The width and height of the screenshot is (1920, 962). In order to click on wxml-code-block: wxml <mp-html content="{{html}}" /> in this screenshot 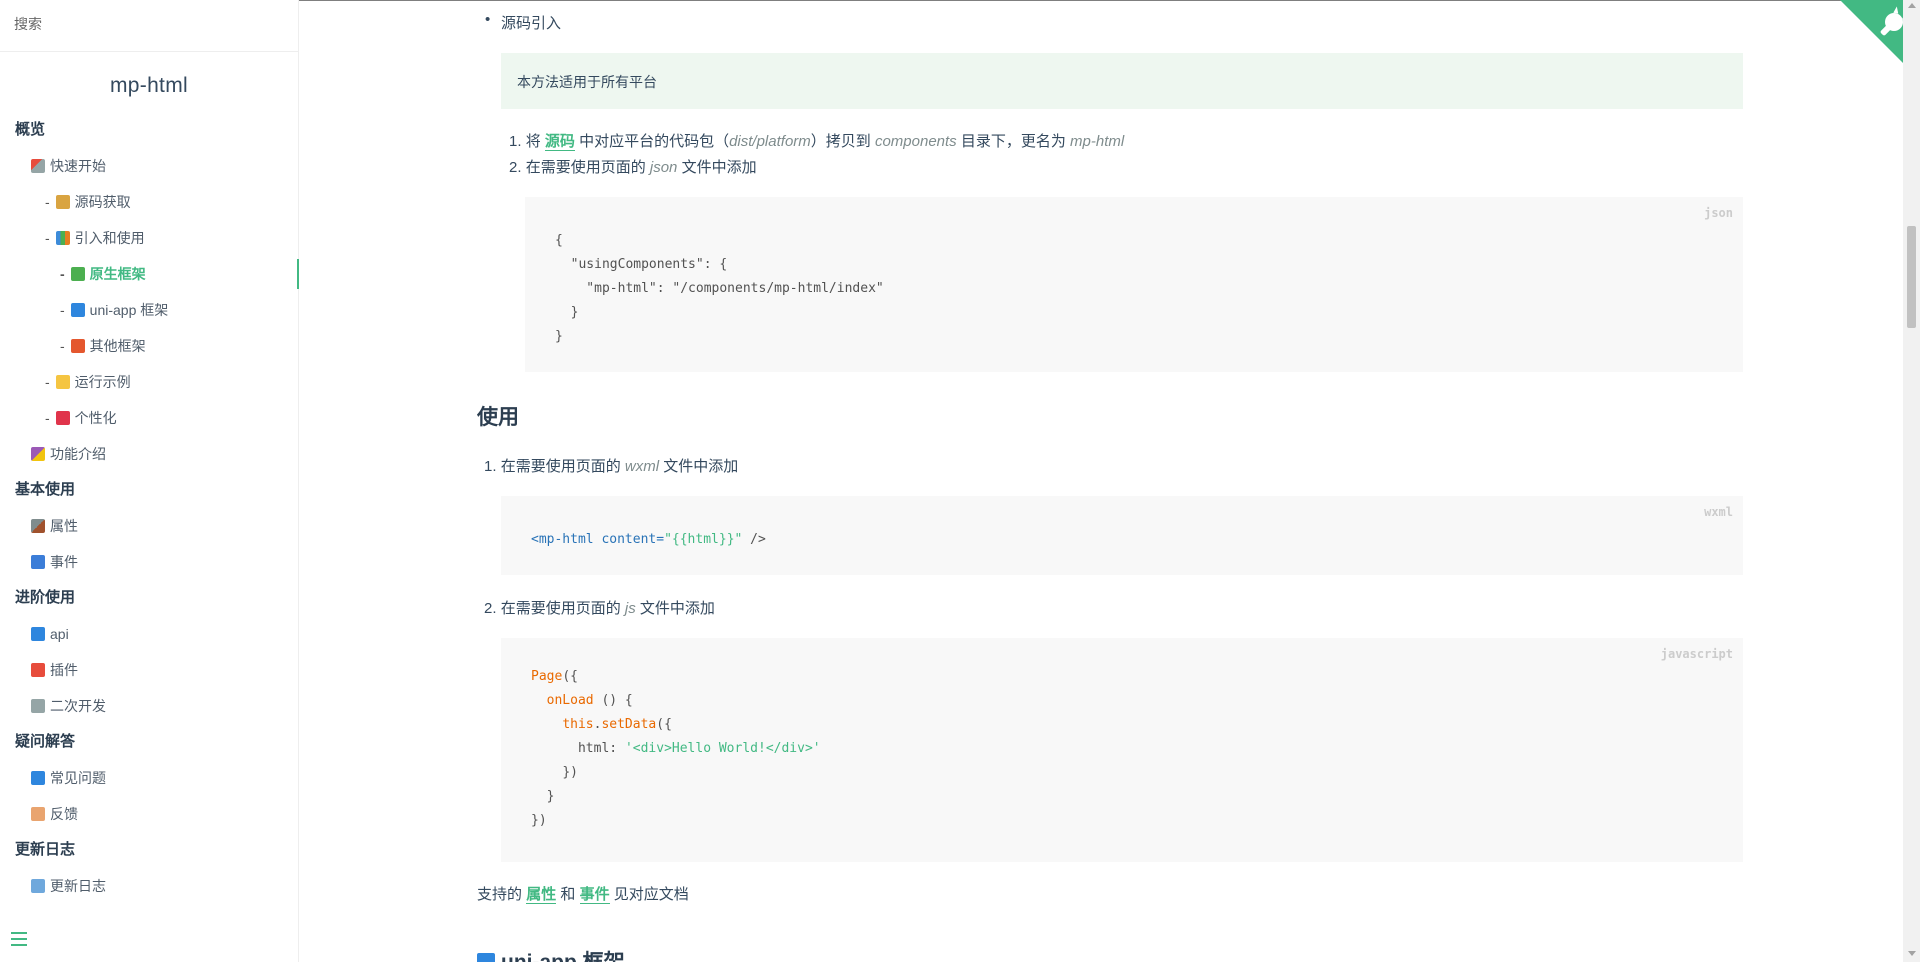, I will do `click(1122, 535)`.